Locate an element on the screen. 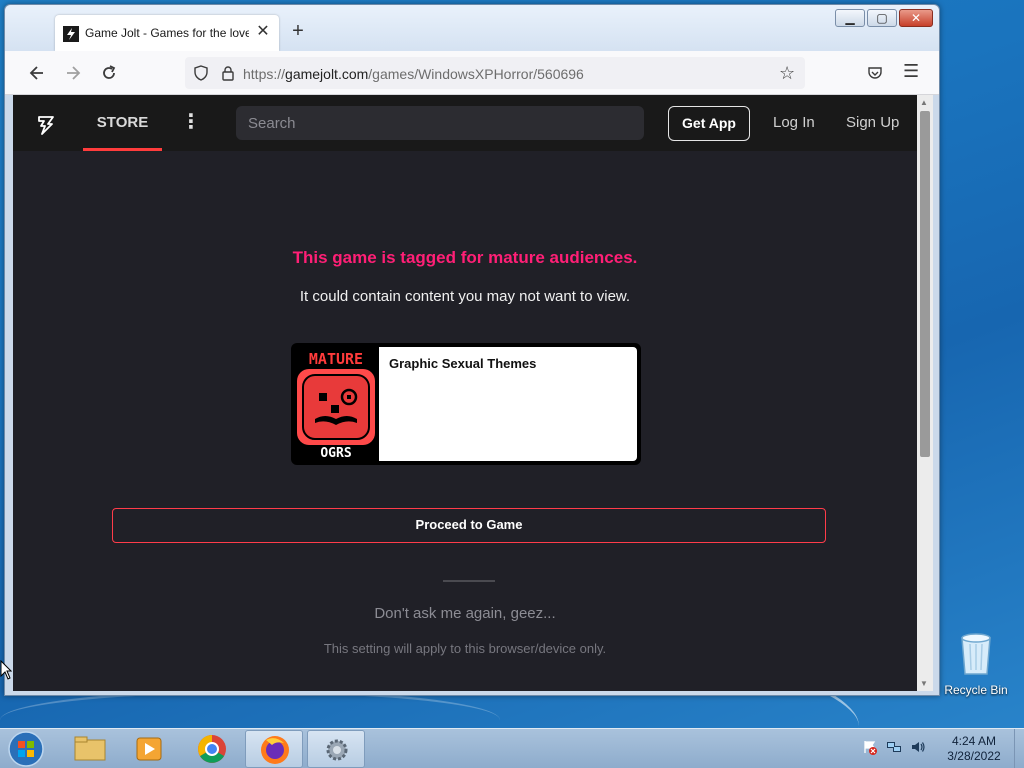 The height and width of the screenshot is (768, 1024). star-icon: ☆ is located at coordinates (787, 73).